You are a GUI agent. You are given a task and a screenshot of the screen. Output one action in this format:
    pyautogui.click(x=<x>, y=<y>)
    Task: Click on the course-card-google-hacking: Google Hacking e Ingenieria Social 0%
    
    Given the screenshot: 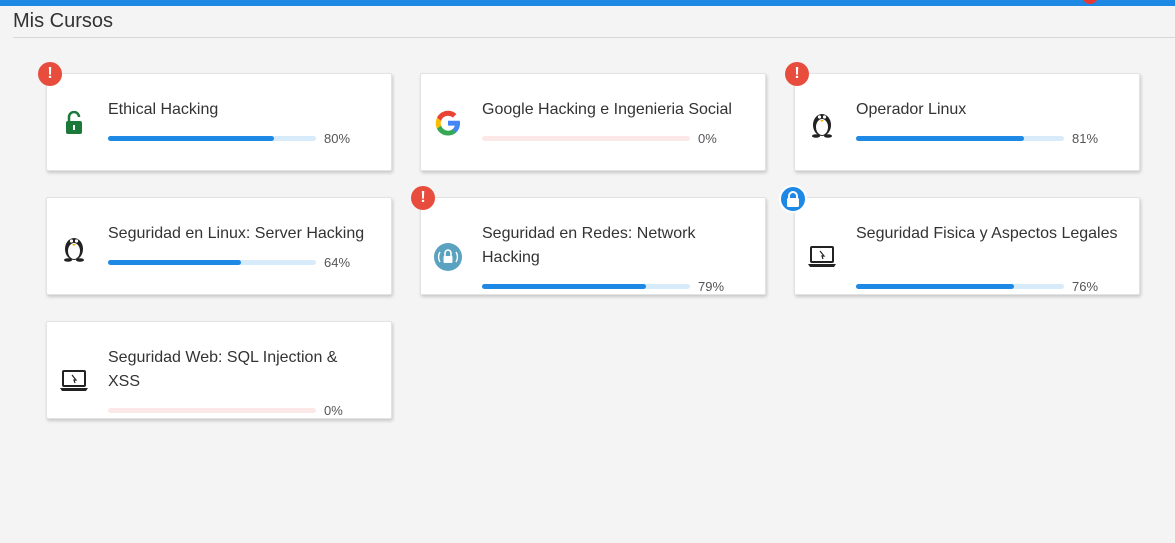 What is the action you would take?
    pyautogui.click(x=593, y=122)
    